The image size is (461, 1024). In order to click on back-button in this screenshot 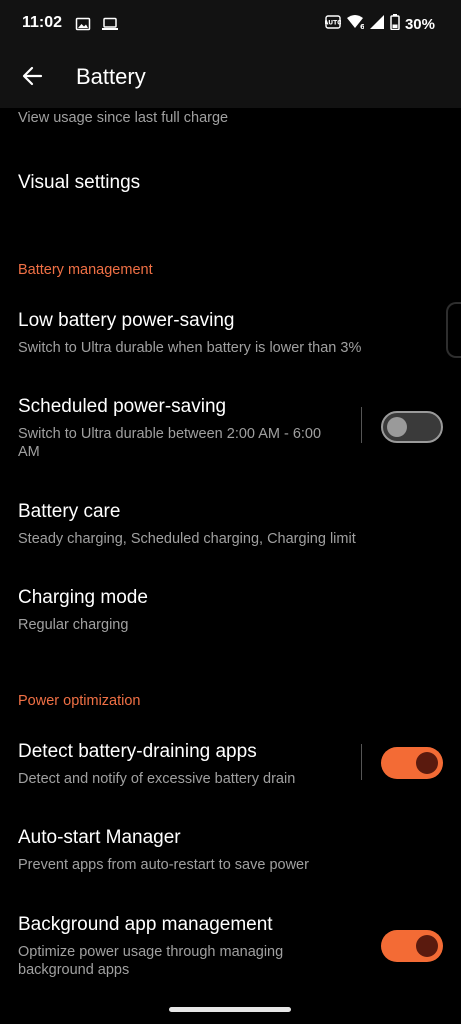, I will do `click(32, 78)`.